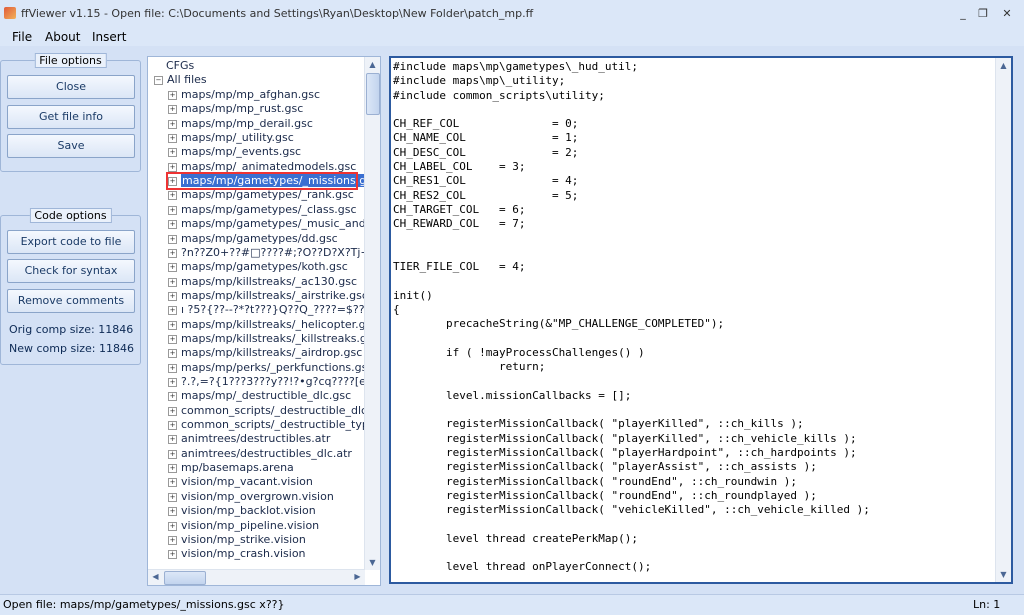  Describe the element at coordinates (243, 526) in the screenshot. I see `tree-file-item: + vision/mp_pipeline.vision` at that location.